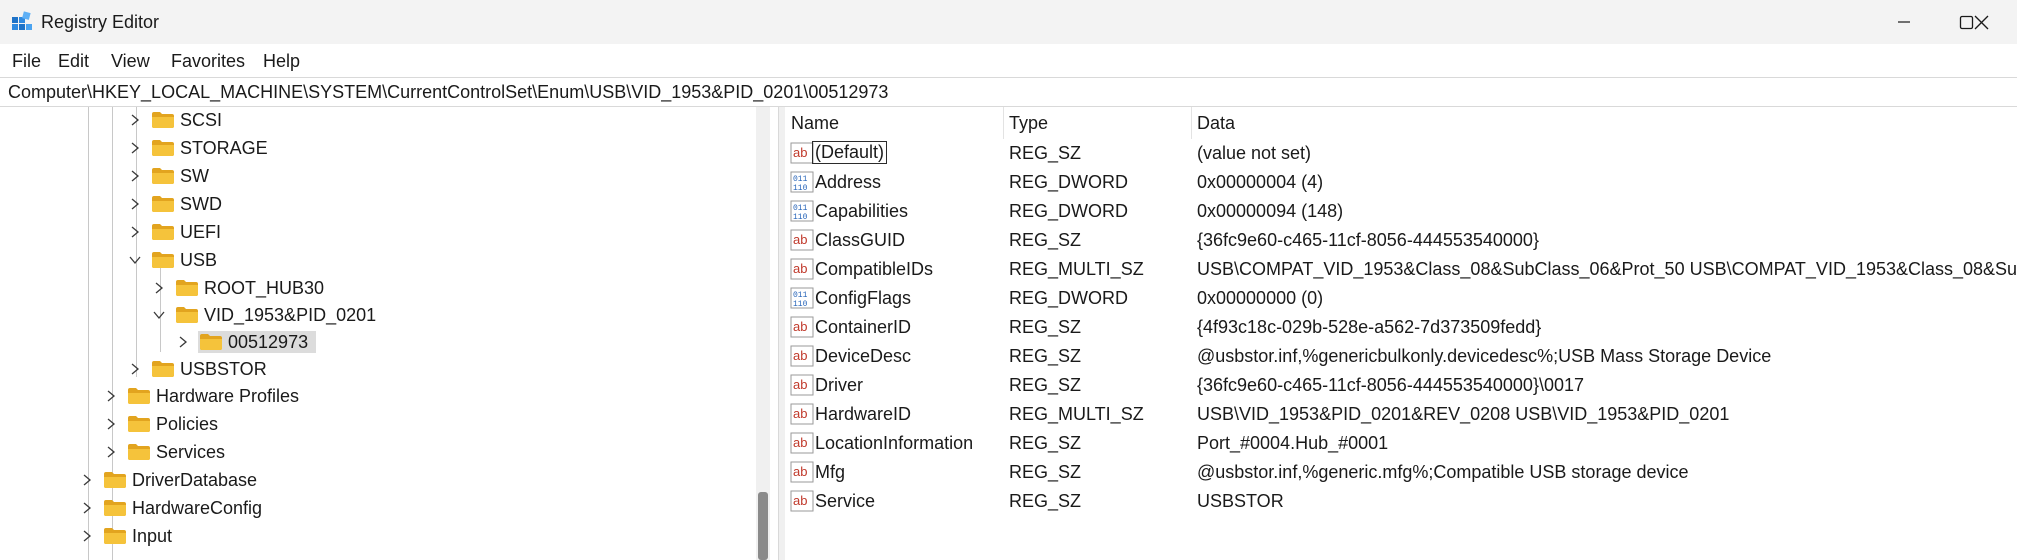 The image size is (2017, 560). I want to click on value-data: 0x00000004 (4), so click(1260, 182).